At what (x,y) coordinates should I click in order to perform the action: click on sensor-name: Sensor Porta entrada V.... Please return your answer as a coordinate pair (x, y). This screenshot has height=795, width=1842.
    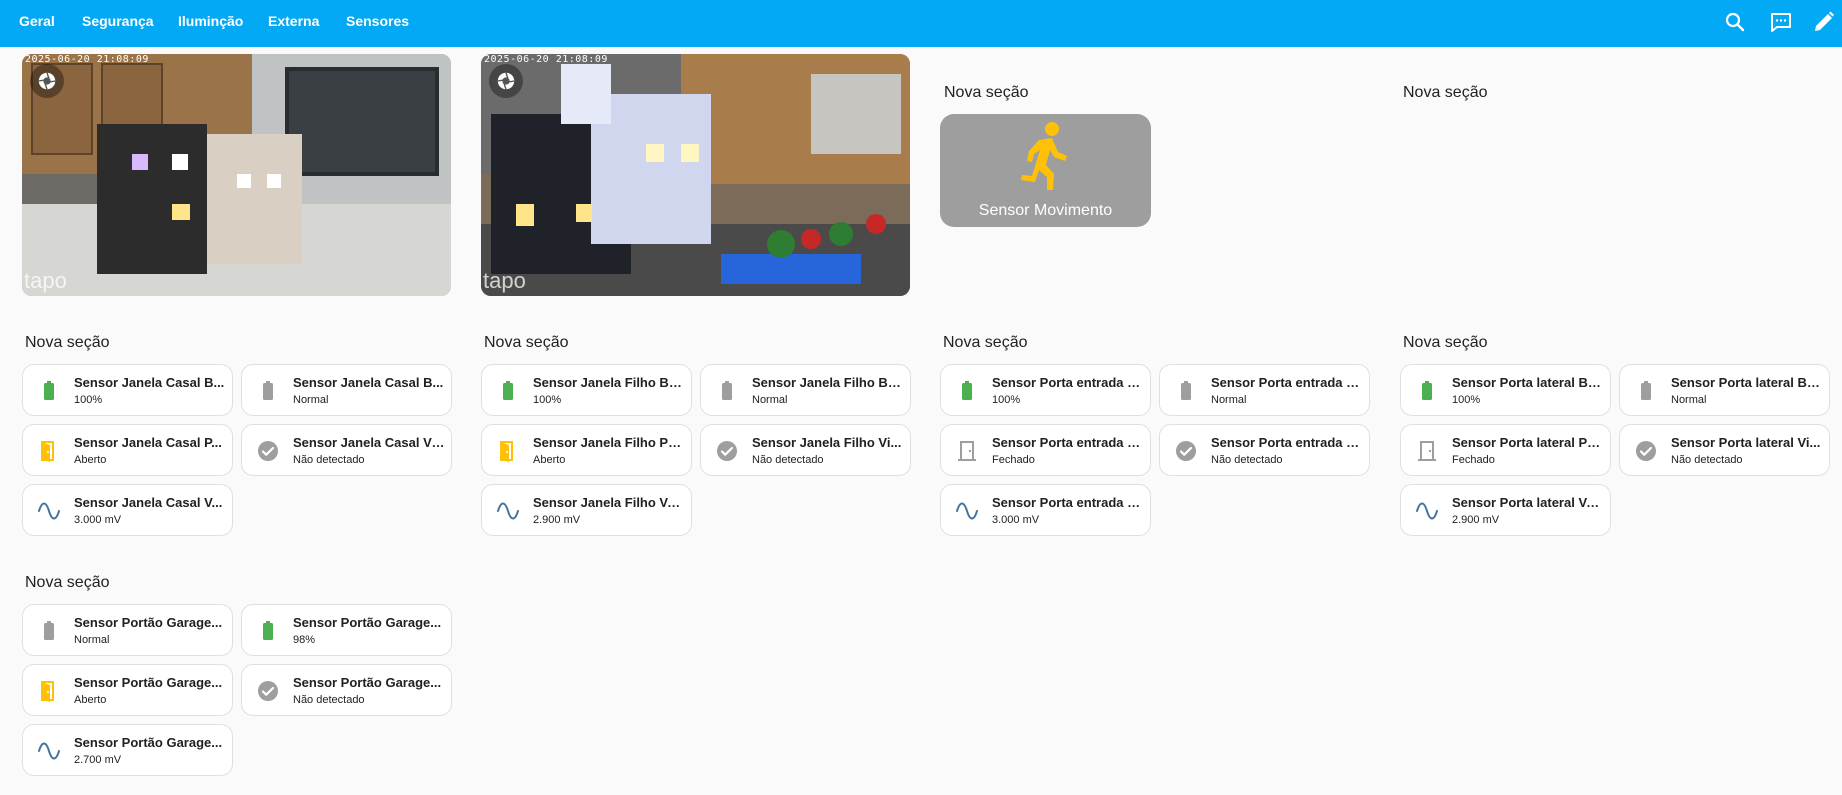
    Looking at the image, I should click on (1068, 502).